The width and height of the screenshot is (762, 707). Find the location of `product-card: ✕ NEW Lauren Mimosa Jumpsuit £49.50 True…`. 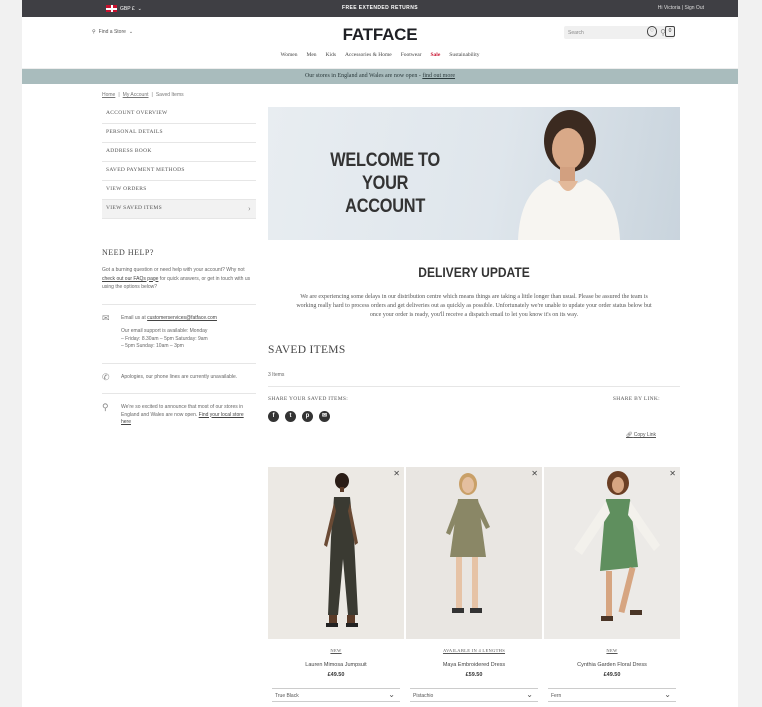

product-card: ✕ NEW Lauren Mimosa Jumpsuit £49.50 True… is located at coordinates (336, 584).